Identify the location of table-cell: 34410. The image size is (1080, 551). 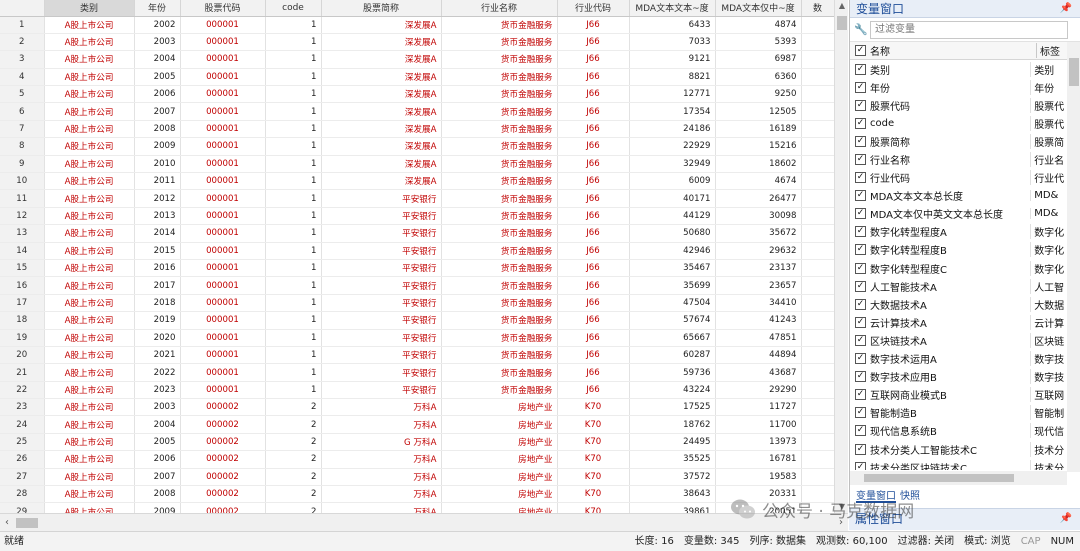
(758, 303).